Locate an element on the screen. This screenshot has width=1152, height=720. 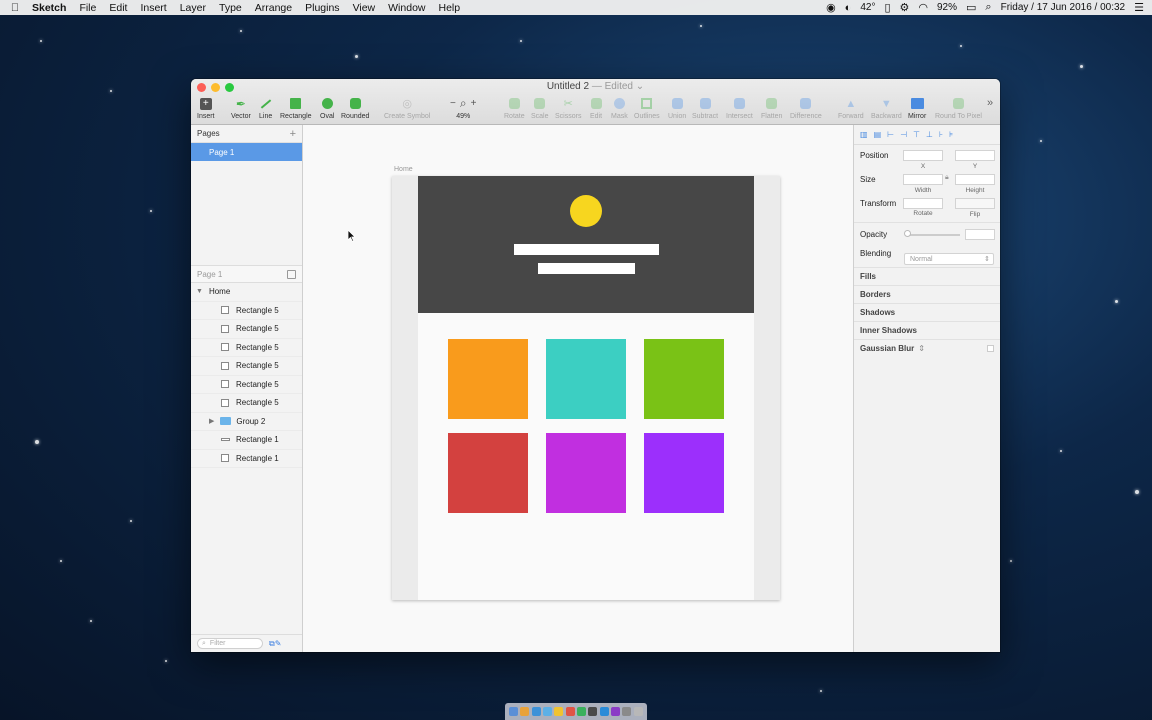
terminal-icon is located at coordinates (593, 711).